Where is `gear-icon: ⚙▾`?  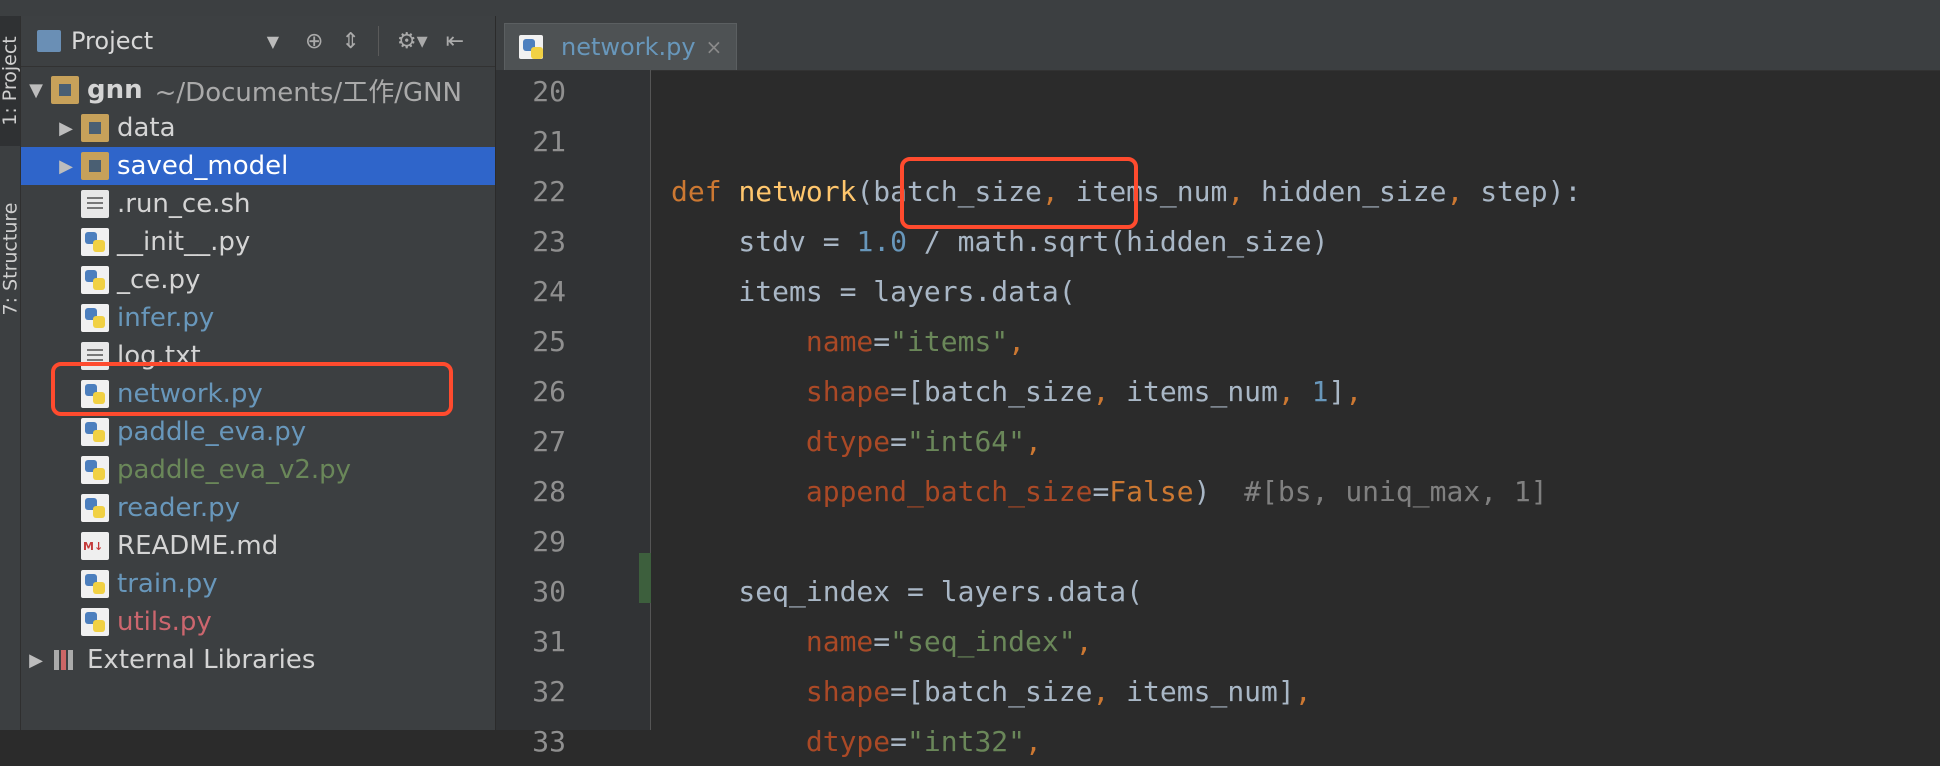
gear-icon: ⚙▾ is located at coordinates (412, 41).